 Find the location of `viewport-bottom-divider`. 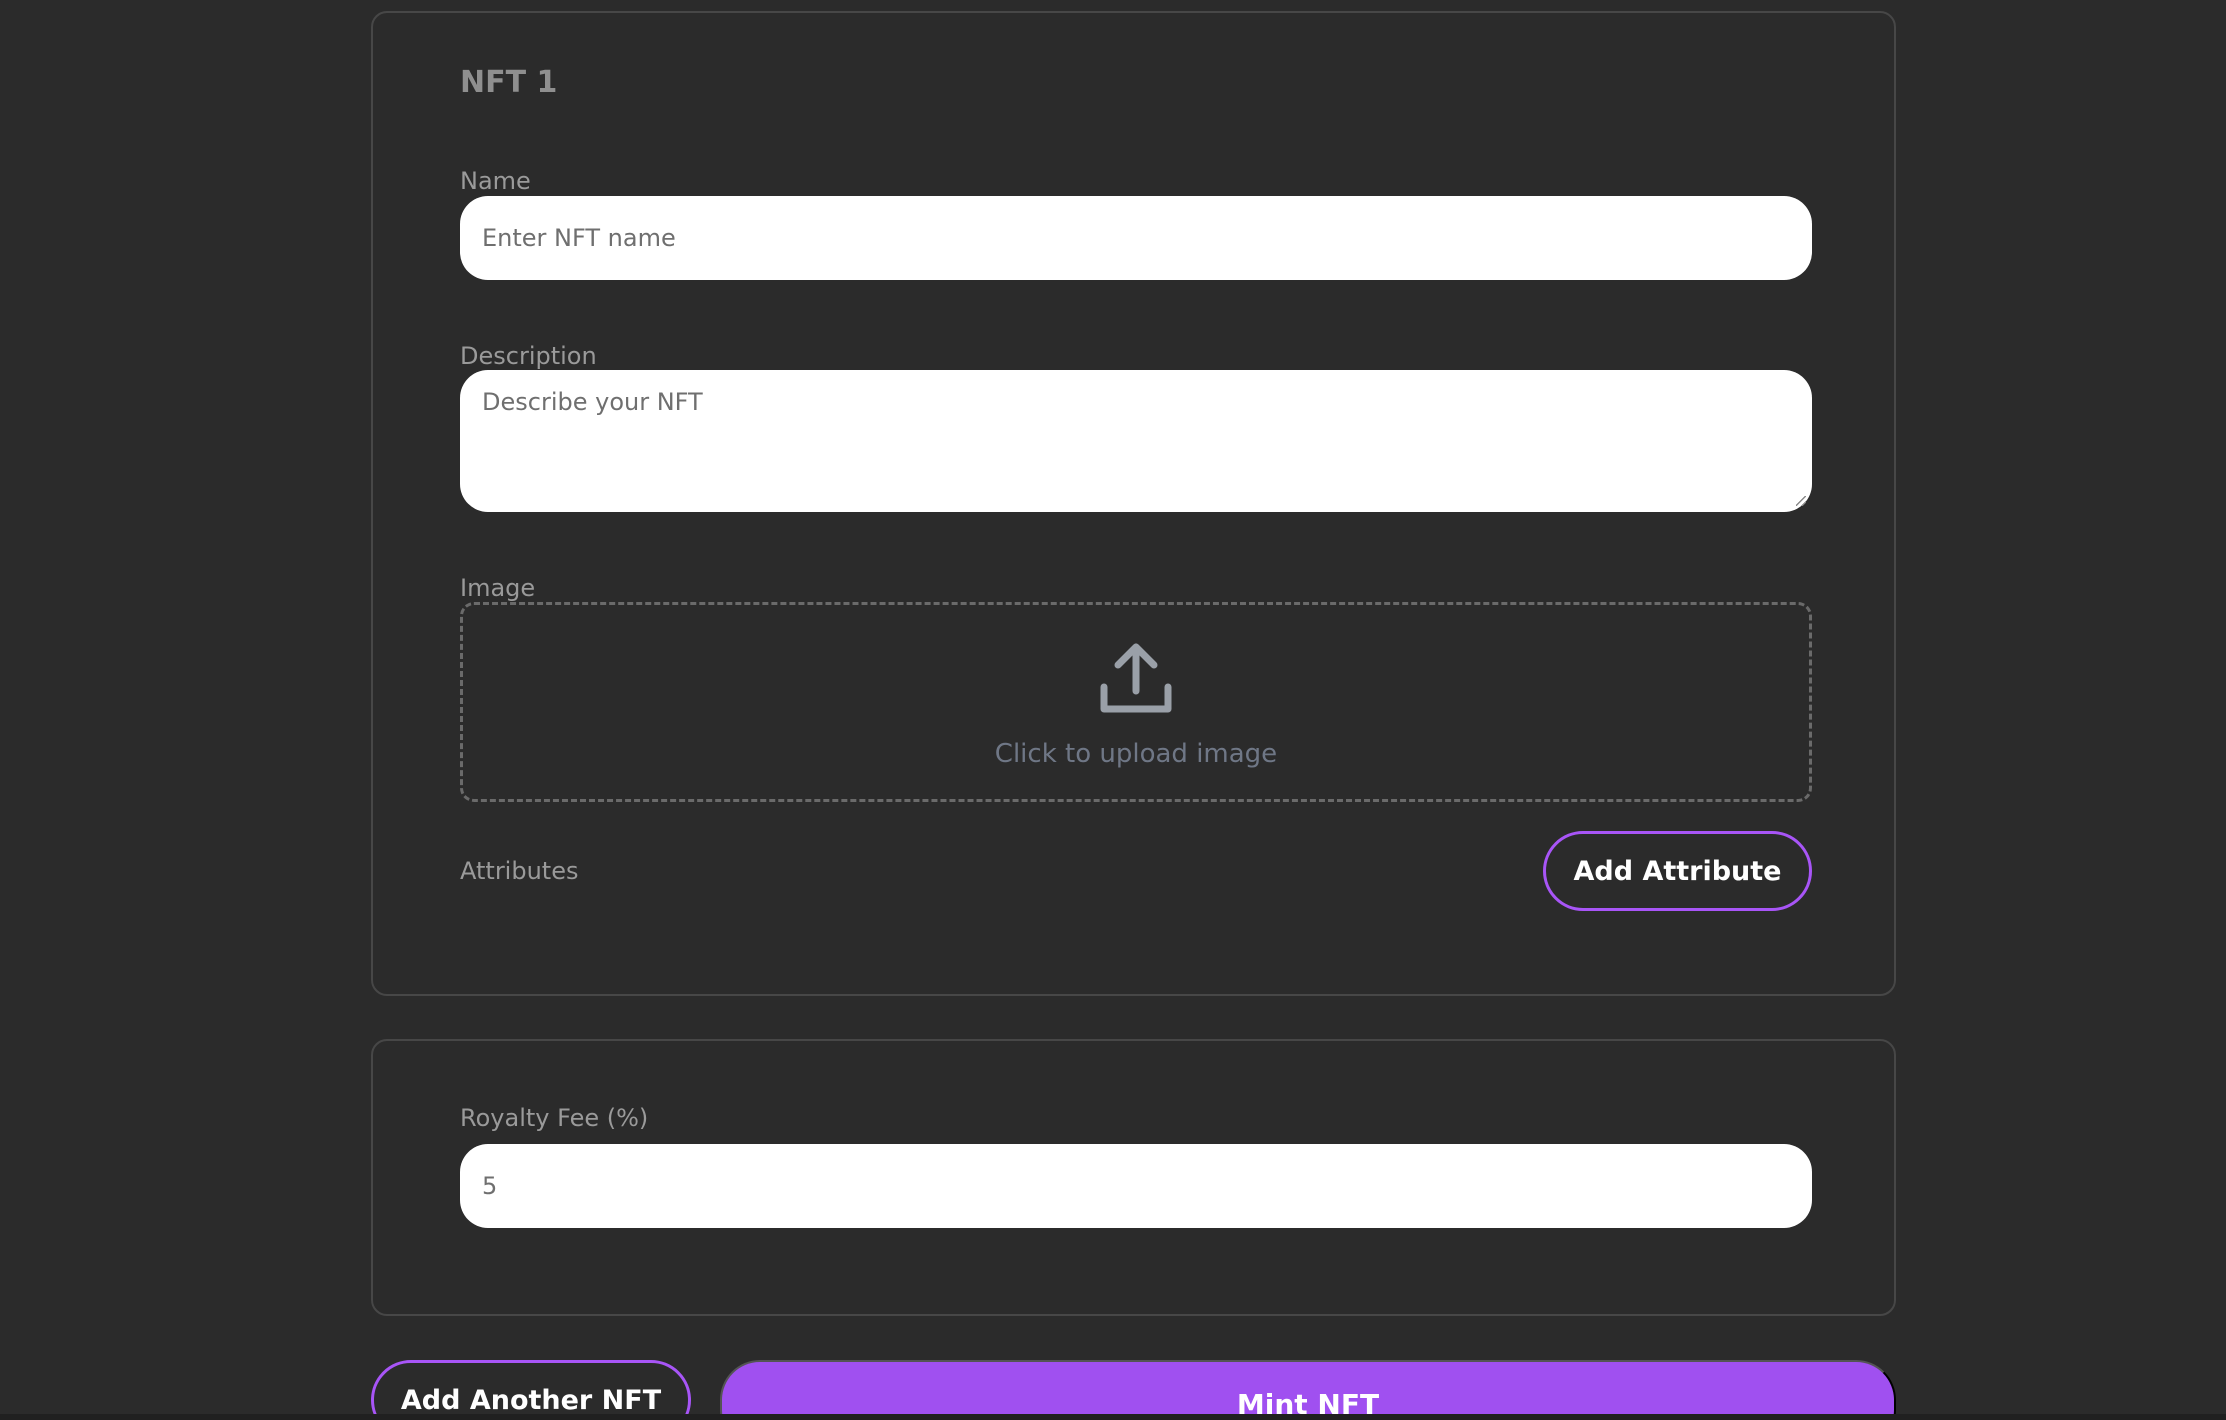

viewport-bottom-divider is located at coordinates (1113, 1417).